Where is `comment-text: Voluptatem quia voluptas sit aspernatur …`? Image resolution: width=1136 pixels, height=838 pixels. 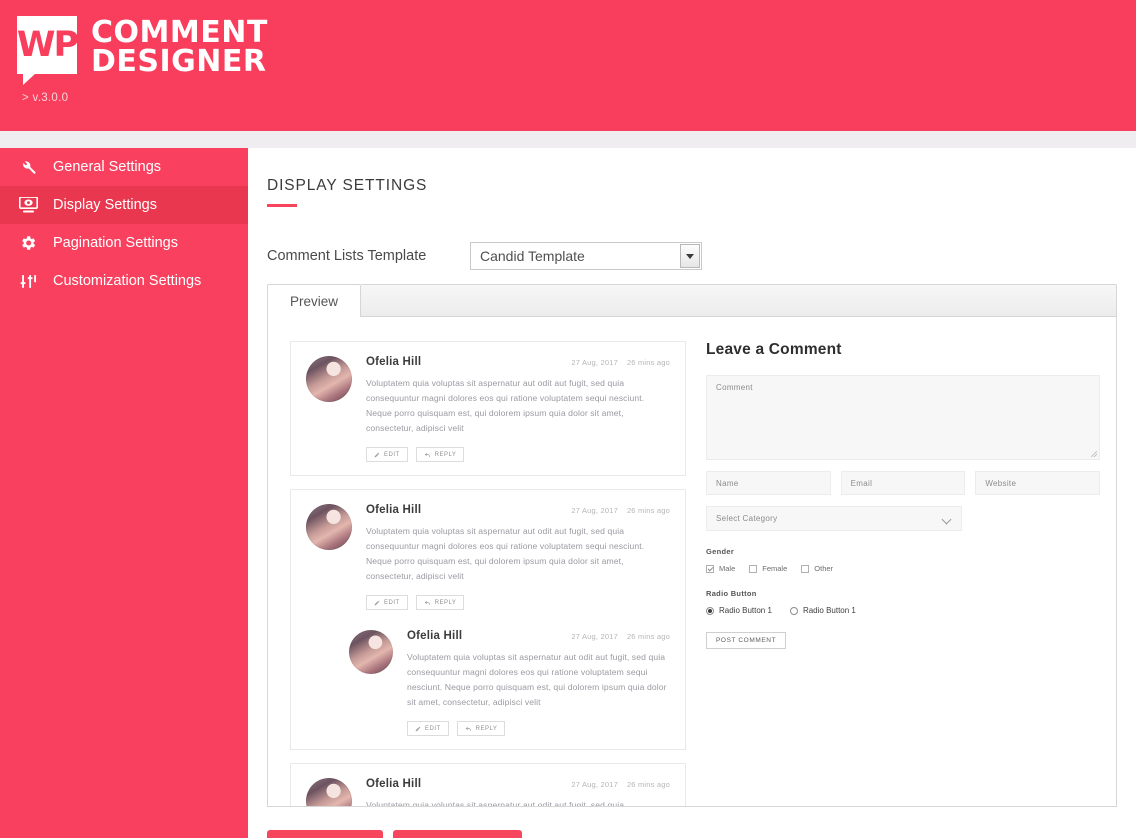
comment-text: Voluptatem quia voluptas sit aspernatur … is located at coordinates (495, 803).